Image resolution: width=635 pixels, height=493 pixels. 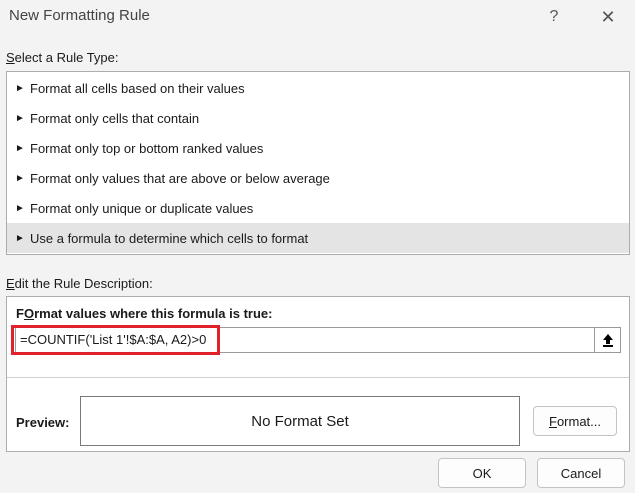 What do you see at coordinates (62, 57) in the screenshot?
I see `rule-type-label: Select a Rule Type:` at bounding box center [62, 57].